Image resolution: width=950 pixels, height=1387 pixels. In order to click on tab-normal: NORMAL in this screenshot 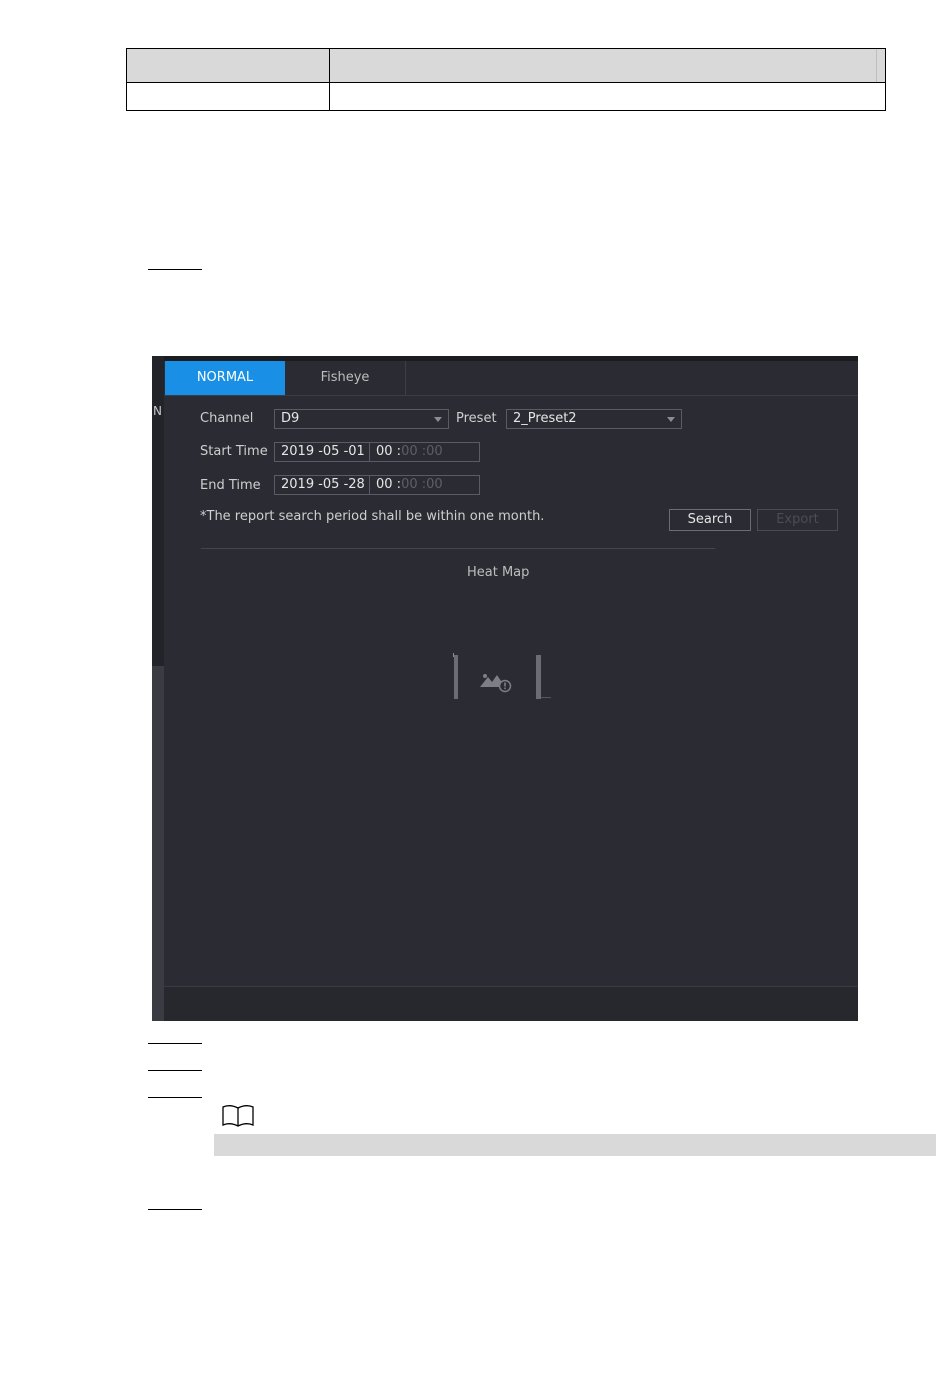, I will do `click(225, 378)`.